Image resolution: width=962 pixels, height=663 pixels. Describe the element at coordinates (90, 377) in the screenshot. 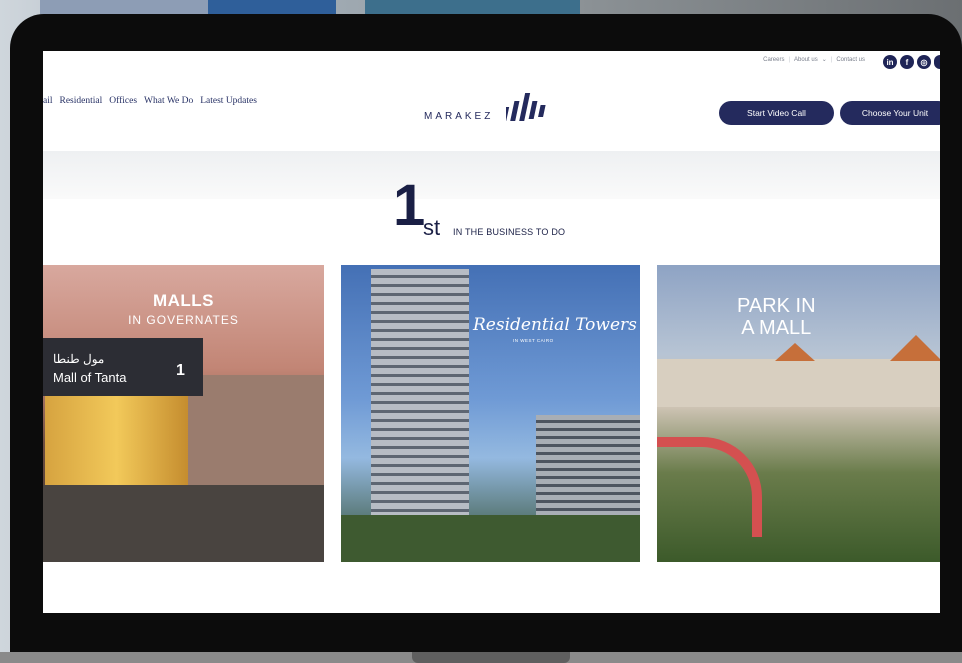

I see `mall-sign-name: Mall of Tanta` at that location.